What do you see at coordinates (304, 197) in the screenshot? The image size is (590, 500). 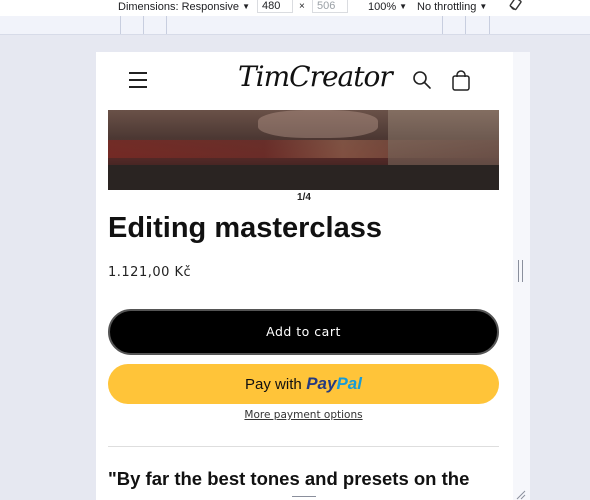 I see `slide-counter: 1/4` at bounding box center [304, 197].